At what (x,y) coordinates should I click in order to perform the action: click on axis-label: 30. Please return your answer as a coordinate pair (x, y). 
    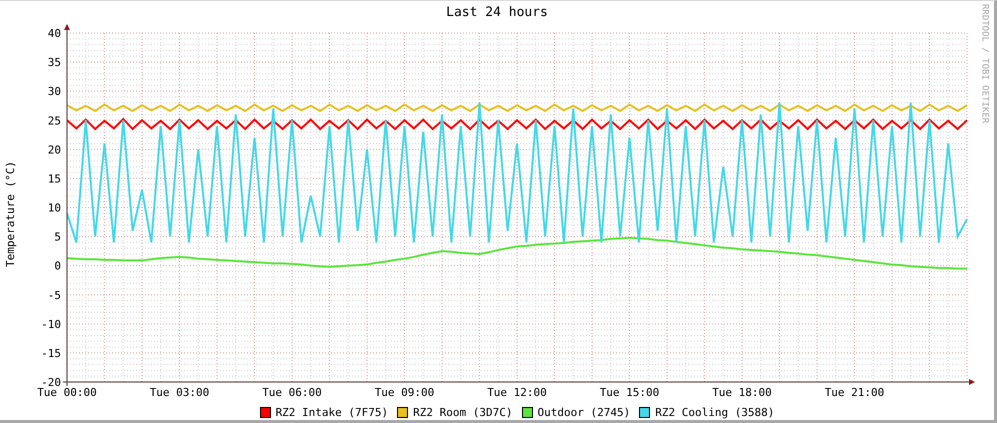
    Looking at the image, I should click on (54, 91).